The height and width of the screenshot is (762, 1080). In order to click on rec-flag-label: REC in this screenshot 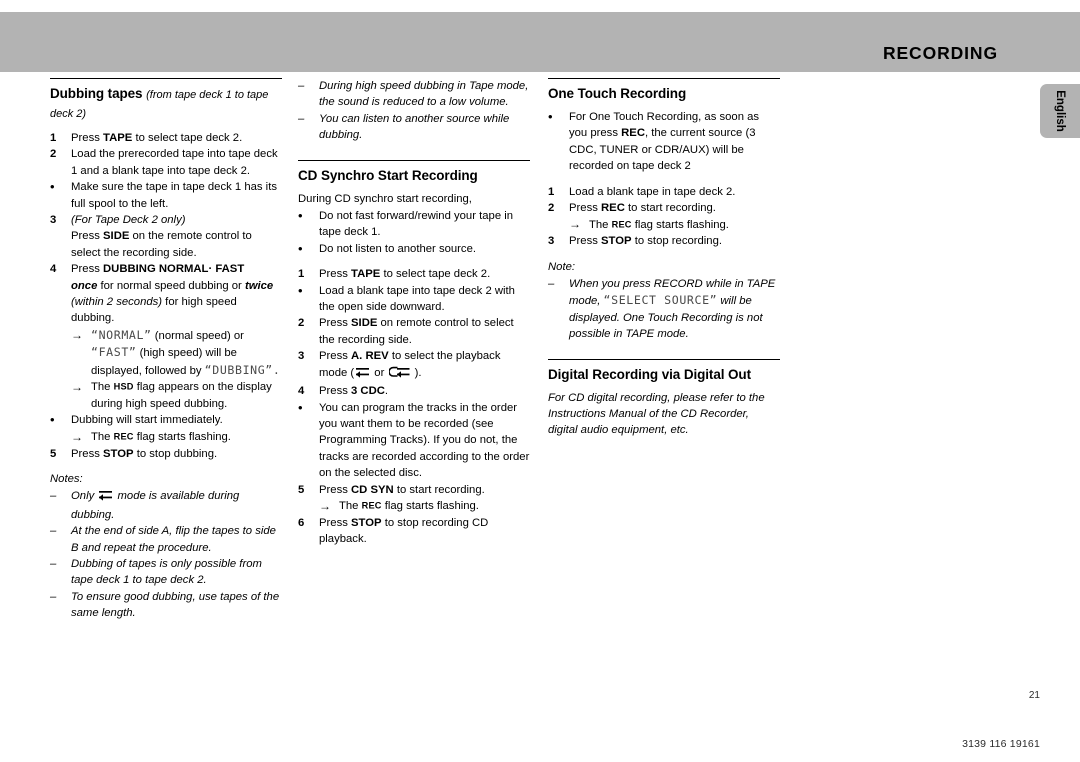, I will do `click(371, 505)`.